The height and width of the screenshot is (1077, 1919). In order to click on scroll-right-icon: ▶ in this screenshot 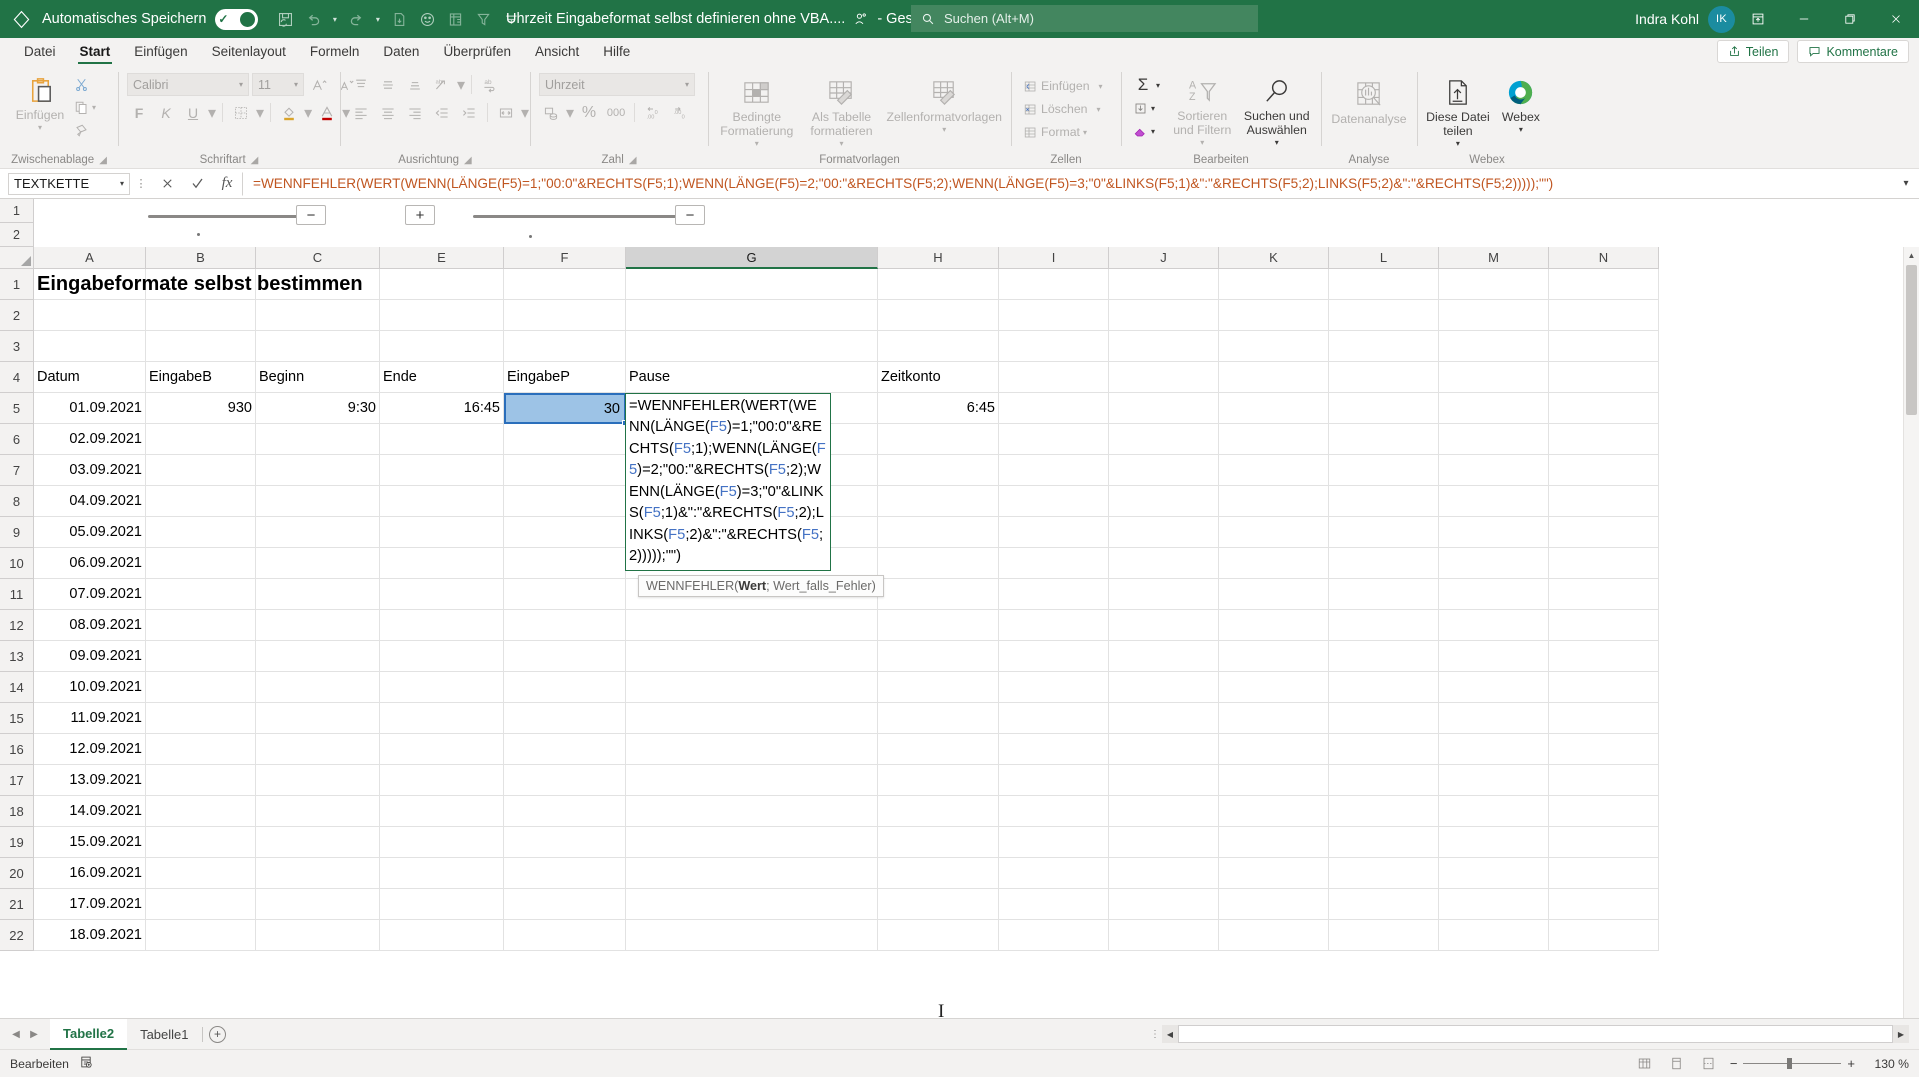, I will do `click(1901, 1034)`.